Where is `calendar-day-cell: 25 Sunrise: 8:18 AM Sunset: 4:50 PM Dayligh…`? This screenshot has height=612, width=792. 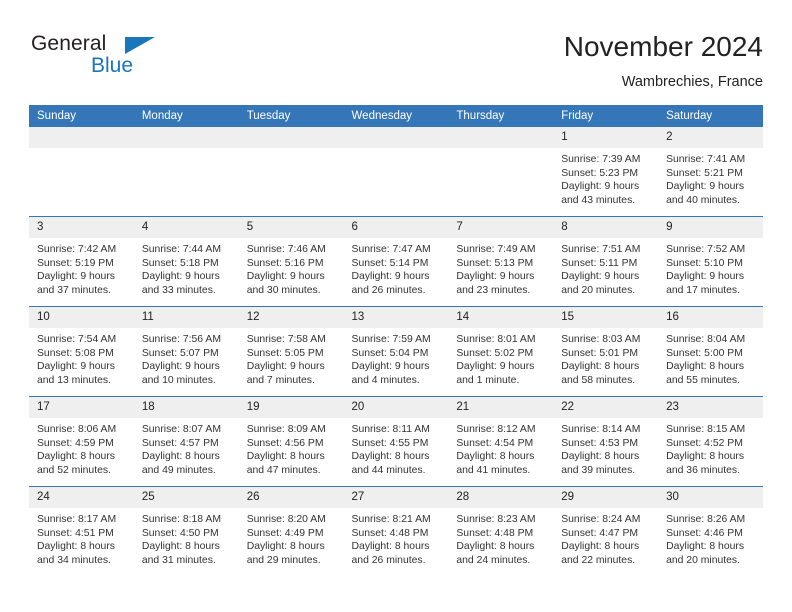
calendar-day-cell: 25 Sunrise: 8:18 AM Sunset: 4:50 PM Dayligh… is located at coordinates (186, 531).